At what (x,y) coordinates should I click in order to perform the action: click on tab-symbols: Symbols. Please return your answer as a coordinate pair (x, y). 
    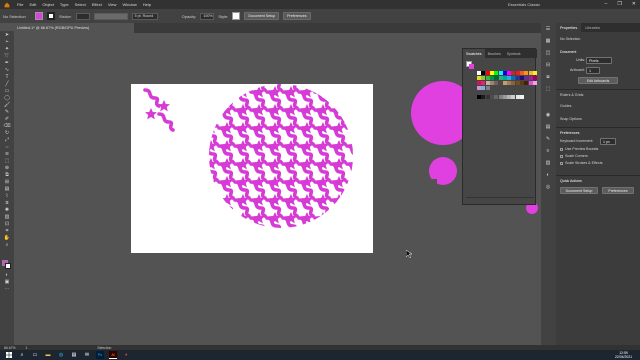
    Looking at the image, I should click on (514, 54).